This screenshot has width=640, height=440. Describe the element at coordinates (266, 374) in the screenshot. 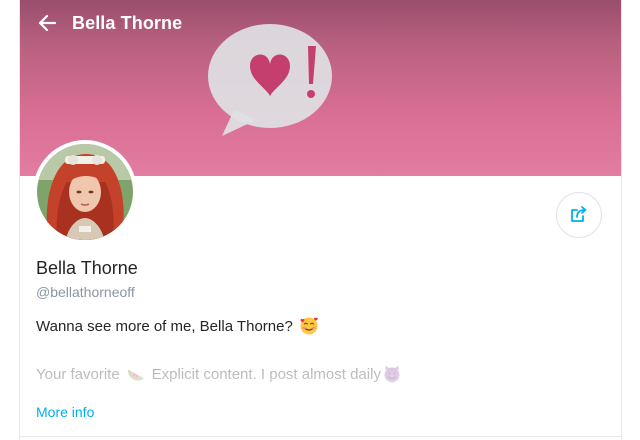

I see `bio-text: Explicit content. I post almost daily` at that location.